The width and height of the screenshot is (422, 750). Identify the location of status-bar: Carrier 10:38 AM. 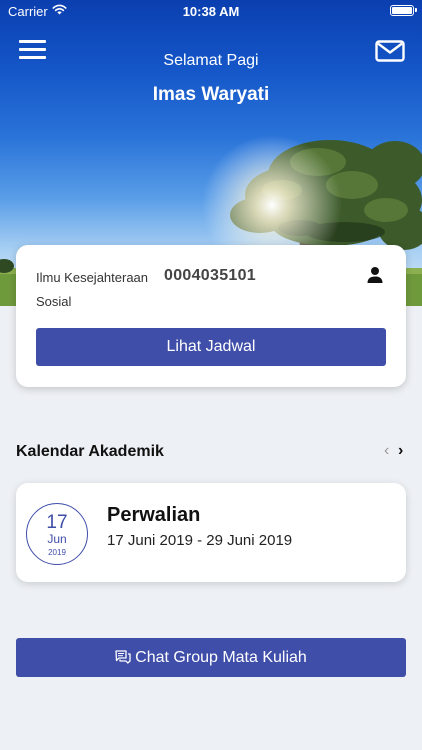
(211, 11).